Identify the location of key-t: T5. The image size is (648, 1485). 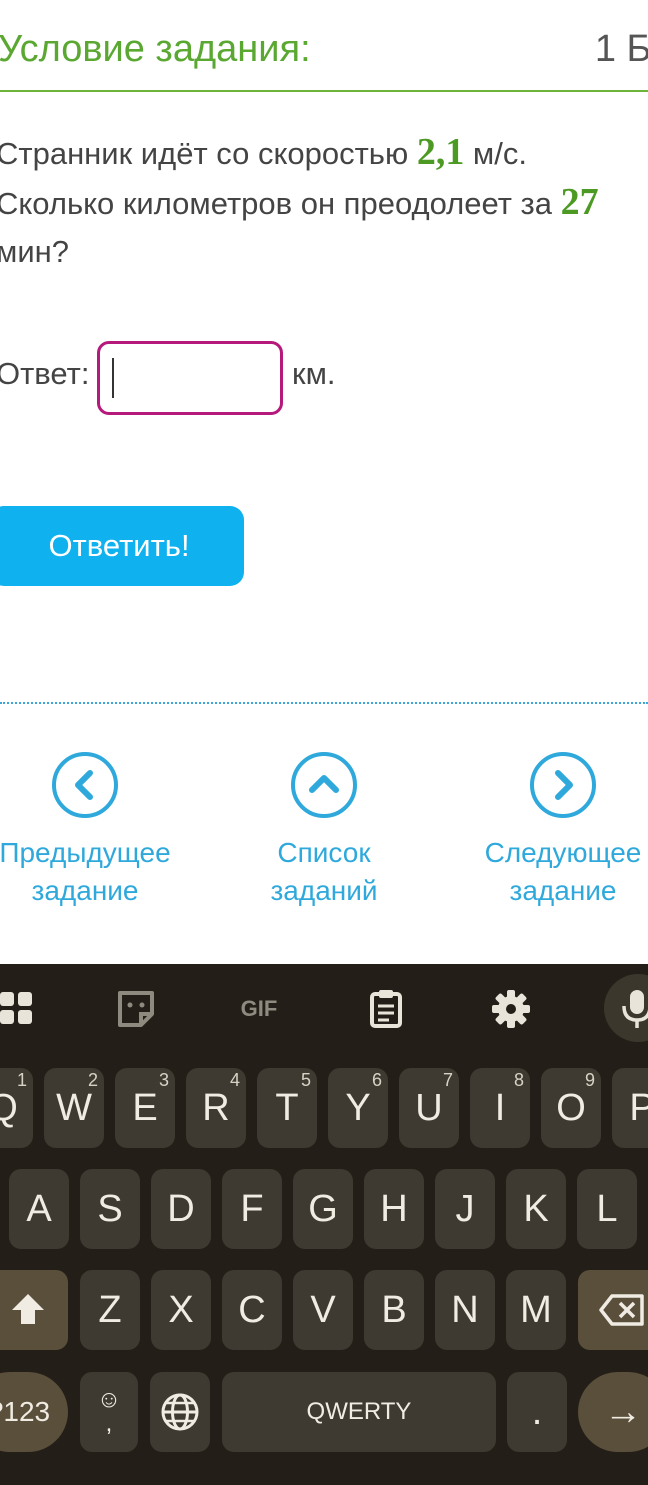
(287, 1108).